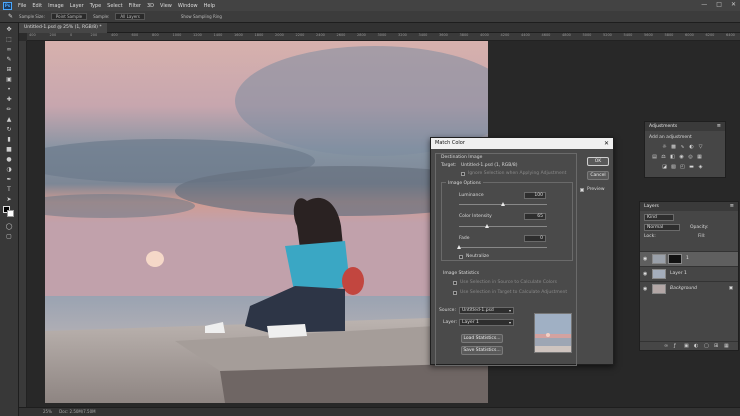 The height and width of the screenshot is (416, 740). What do you see at coordinates (37, 6) in the screenshot?
I see `menu-edit: Edit` at bounding box center [37, 6].